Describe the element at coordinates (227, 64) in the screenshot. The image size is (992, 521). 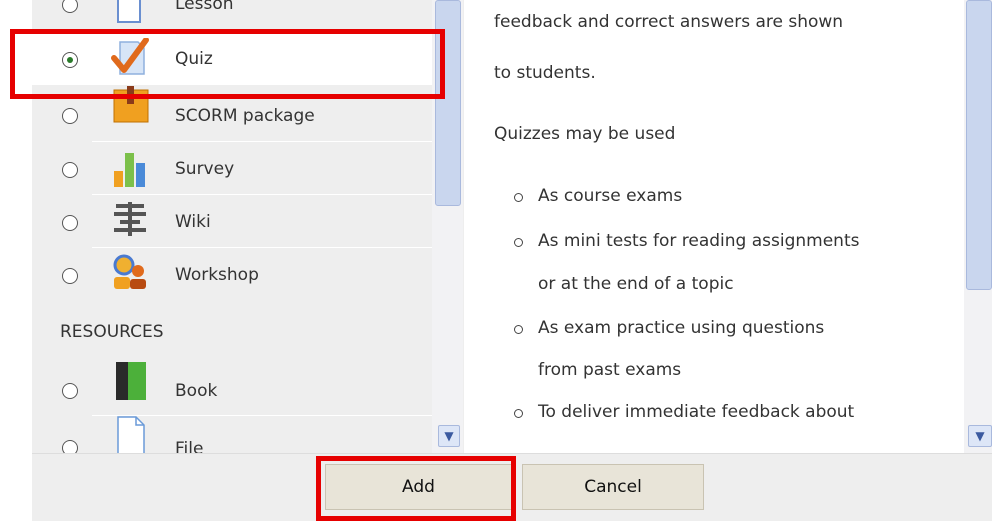
I see `quiz-highlight-box` at that location.